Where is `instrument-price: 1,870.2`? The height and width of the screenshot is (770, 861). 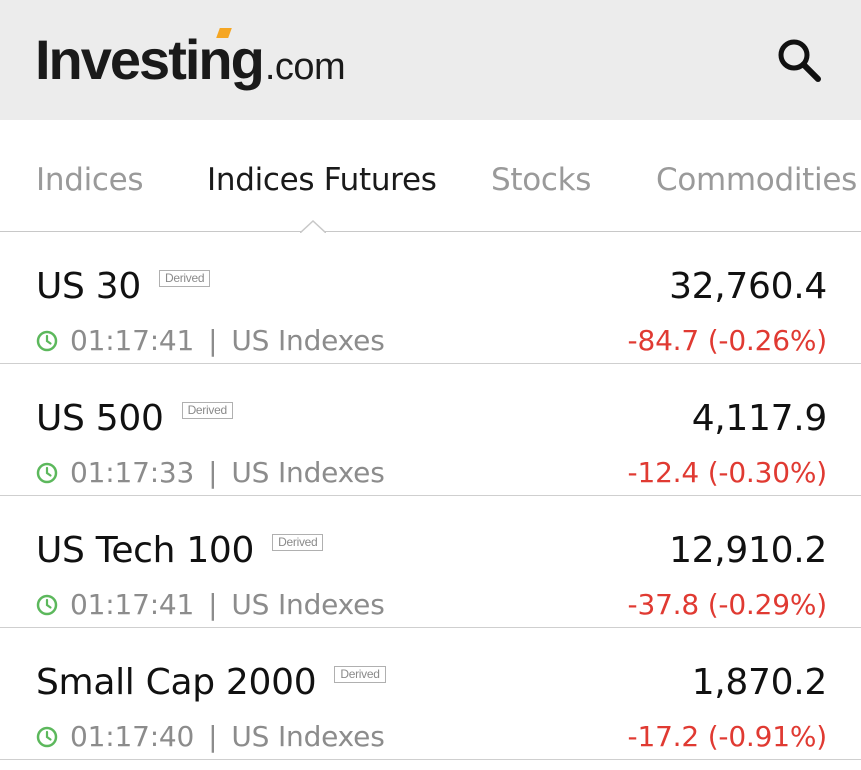 instrument-price: 1,870.2 is located at coordinates (759, 682).